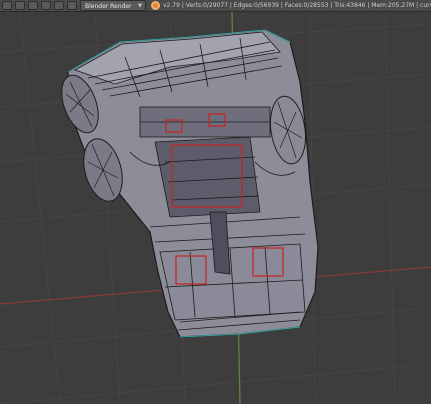  I want to click on chevron-down-icon: ▼, so click(140, 6).